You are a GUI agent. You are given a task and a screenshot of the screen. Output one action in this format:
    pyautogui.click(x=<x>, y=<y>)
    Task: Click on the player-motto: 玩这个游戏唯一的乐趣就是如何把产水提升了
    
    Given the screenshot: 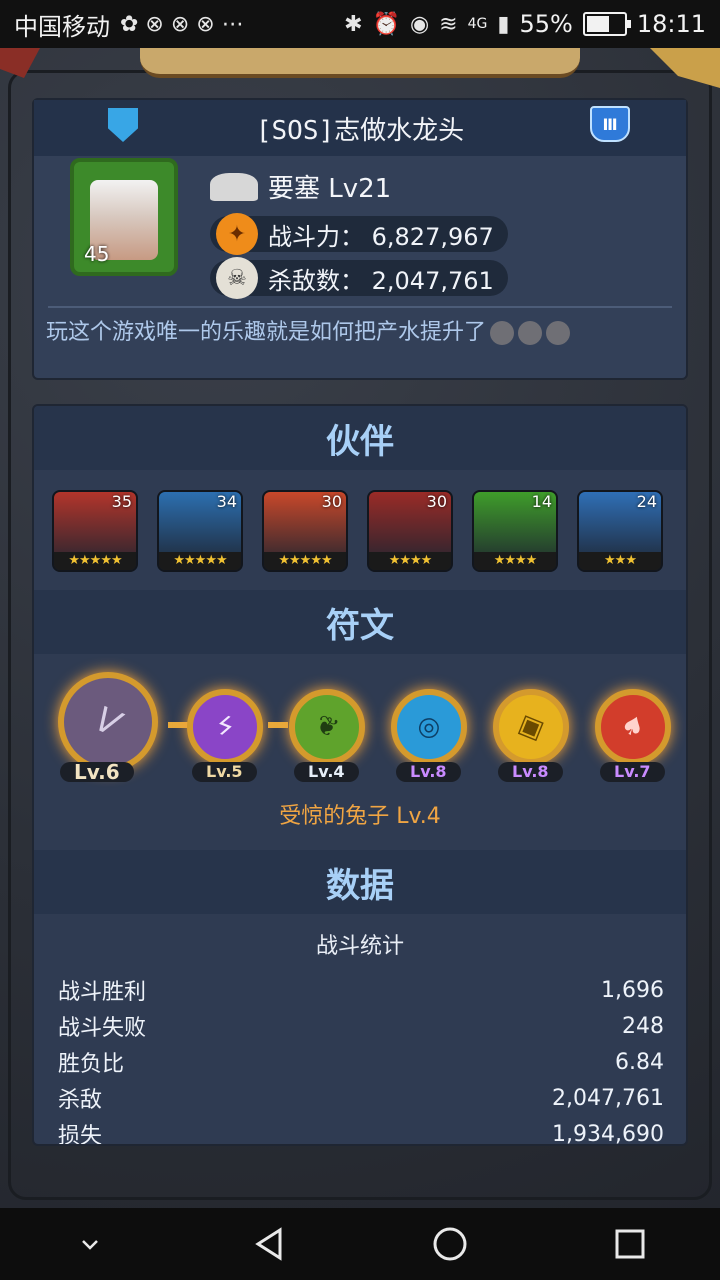 What is the action you would take?
    pyautogui.click(x=308, y=330)
    